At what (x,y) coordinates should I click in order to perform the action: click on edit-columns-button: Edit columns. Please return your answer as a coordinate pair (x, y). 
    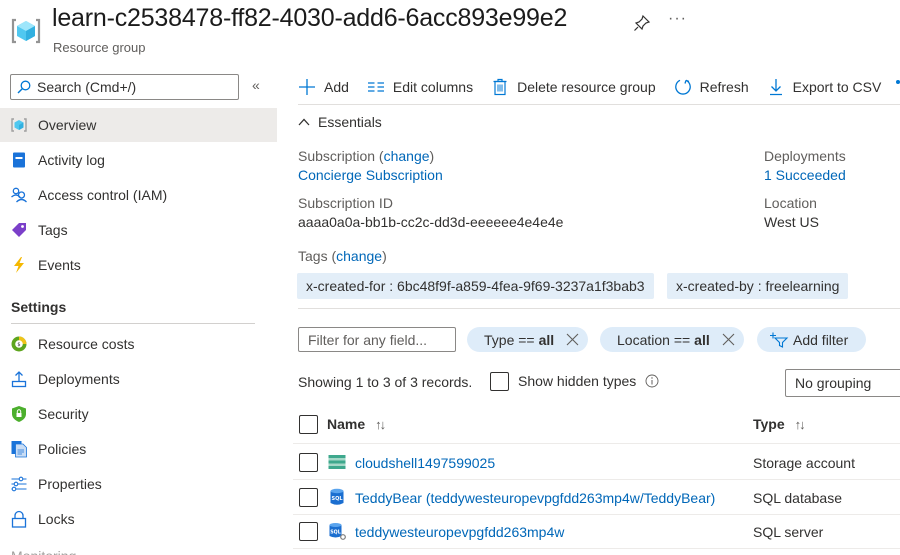
    Looking at the image, I should click on (420, 87).